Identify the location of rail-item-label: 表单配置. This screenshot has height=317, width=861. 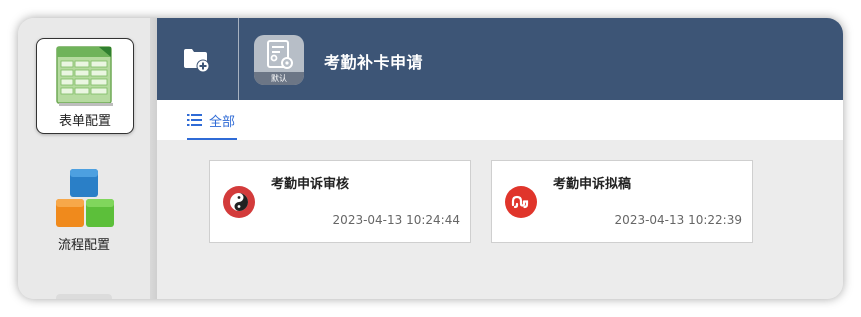
(84, 121).